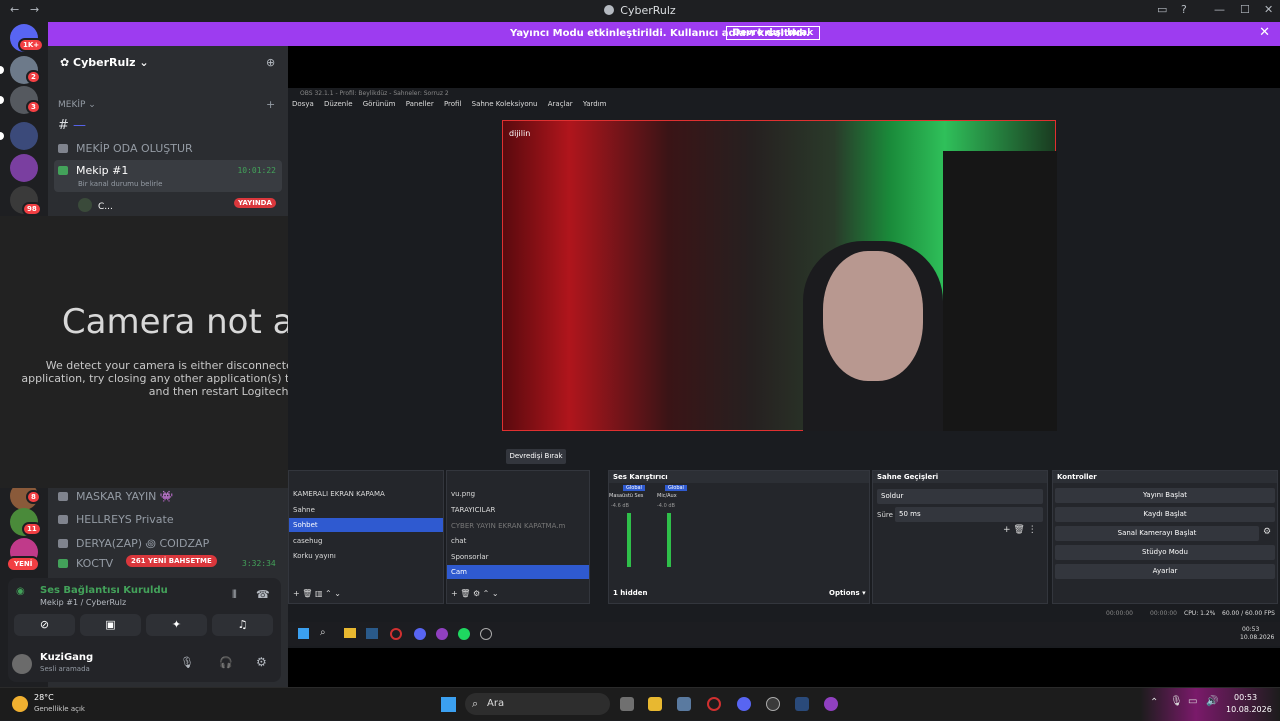 The height and width of the screenshot is (721, 1280). I want to click on duration-input: 50 ms, so click(969, 514).